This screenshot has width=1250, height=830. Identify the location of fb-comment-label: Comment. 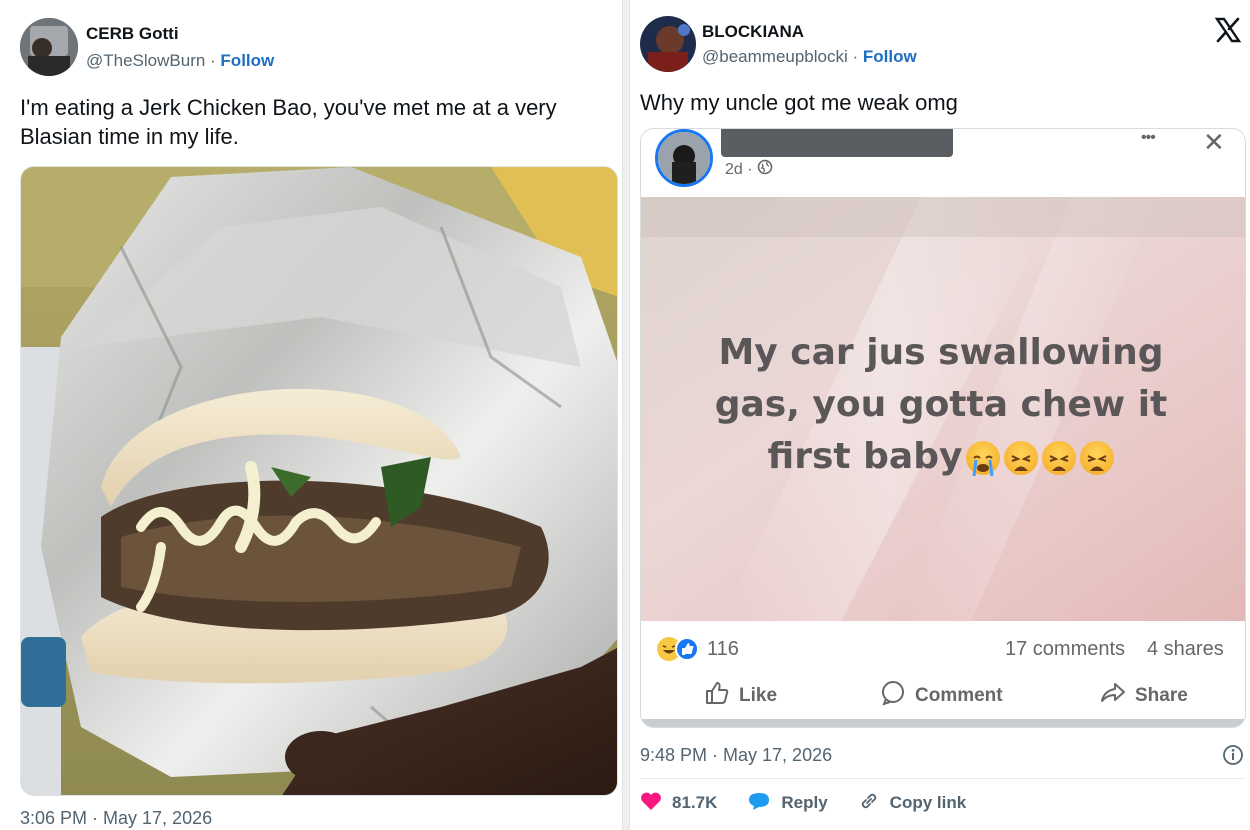
(959, 695).